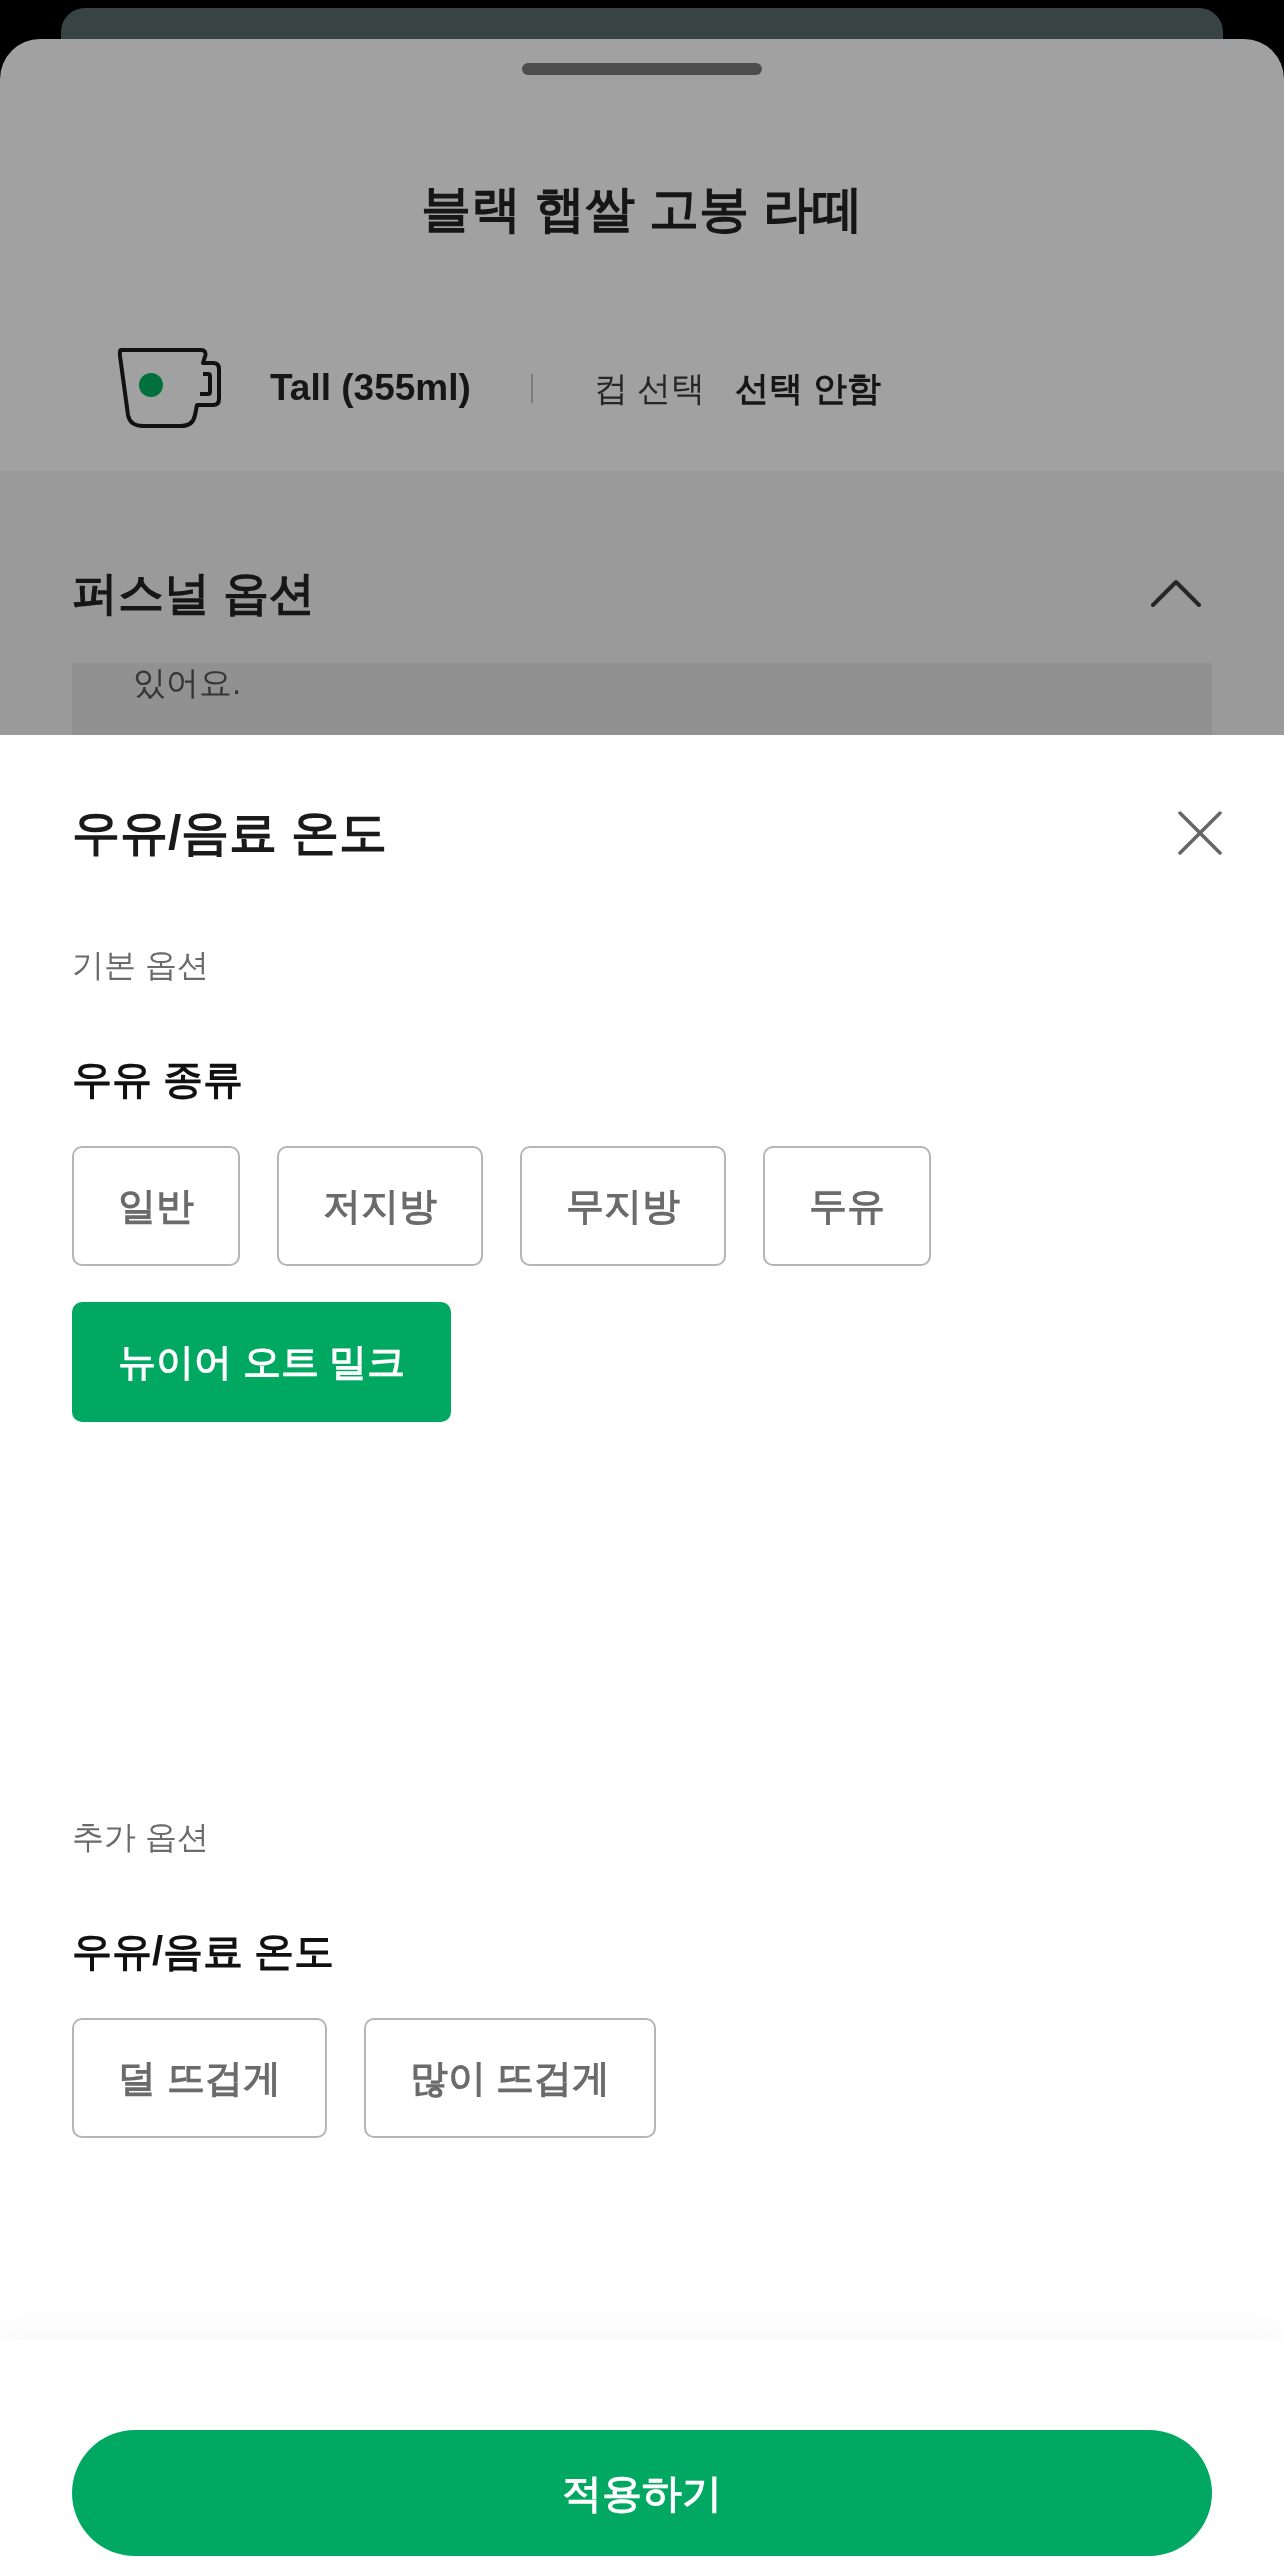 Image resolution: width=1284 pixels, height=2572 pixels. I want to click on drag-handle, so click(642, 69).